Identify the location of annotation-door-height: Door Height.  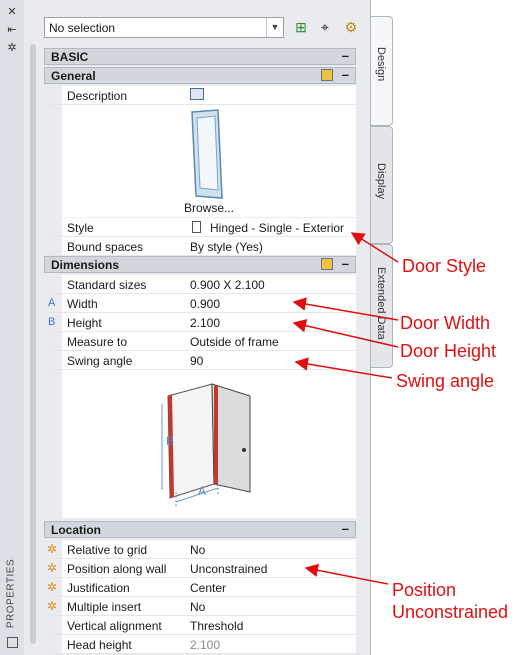
(448, 351).